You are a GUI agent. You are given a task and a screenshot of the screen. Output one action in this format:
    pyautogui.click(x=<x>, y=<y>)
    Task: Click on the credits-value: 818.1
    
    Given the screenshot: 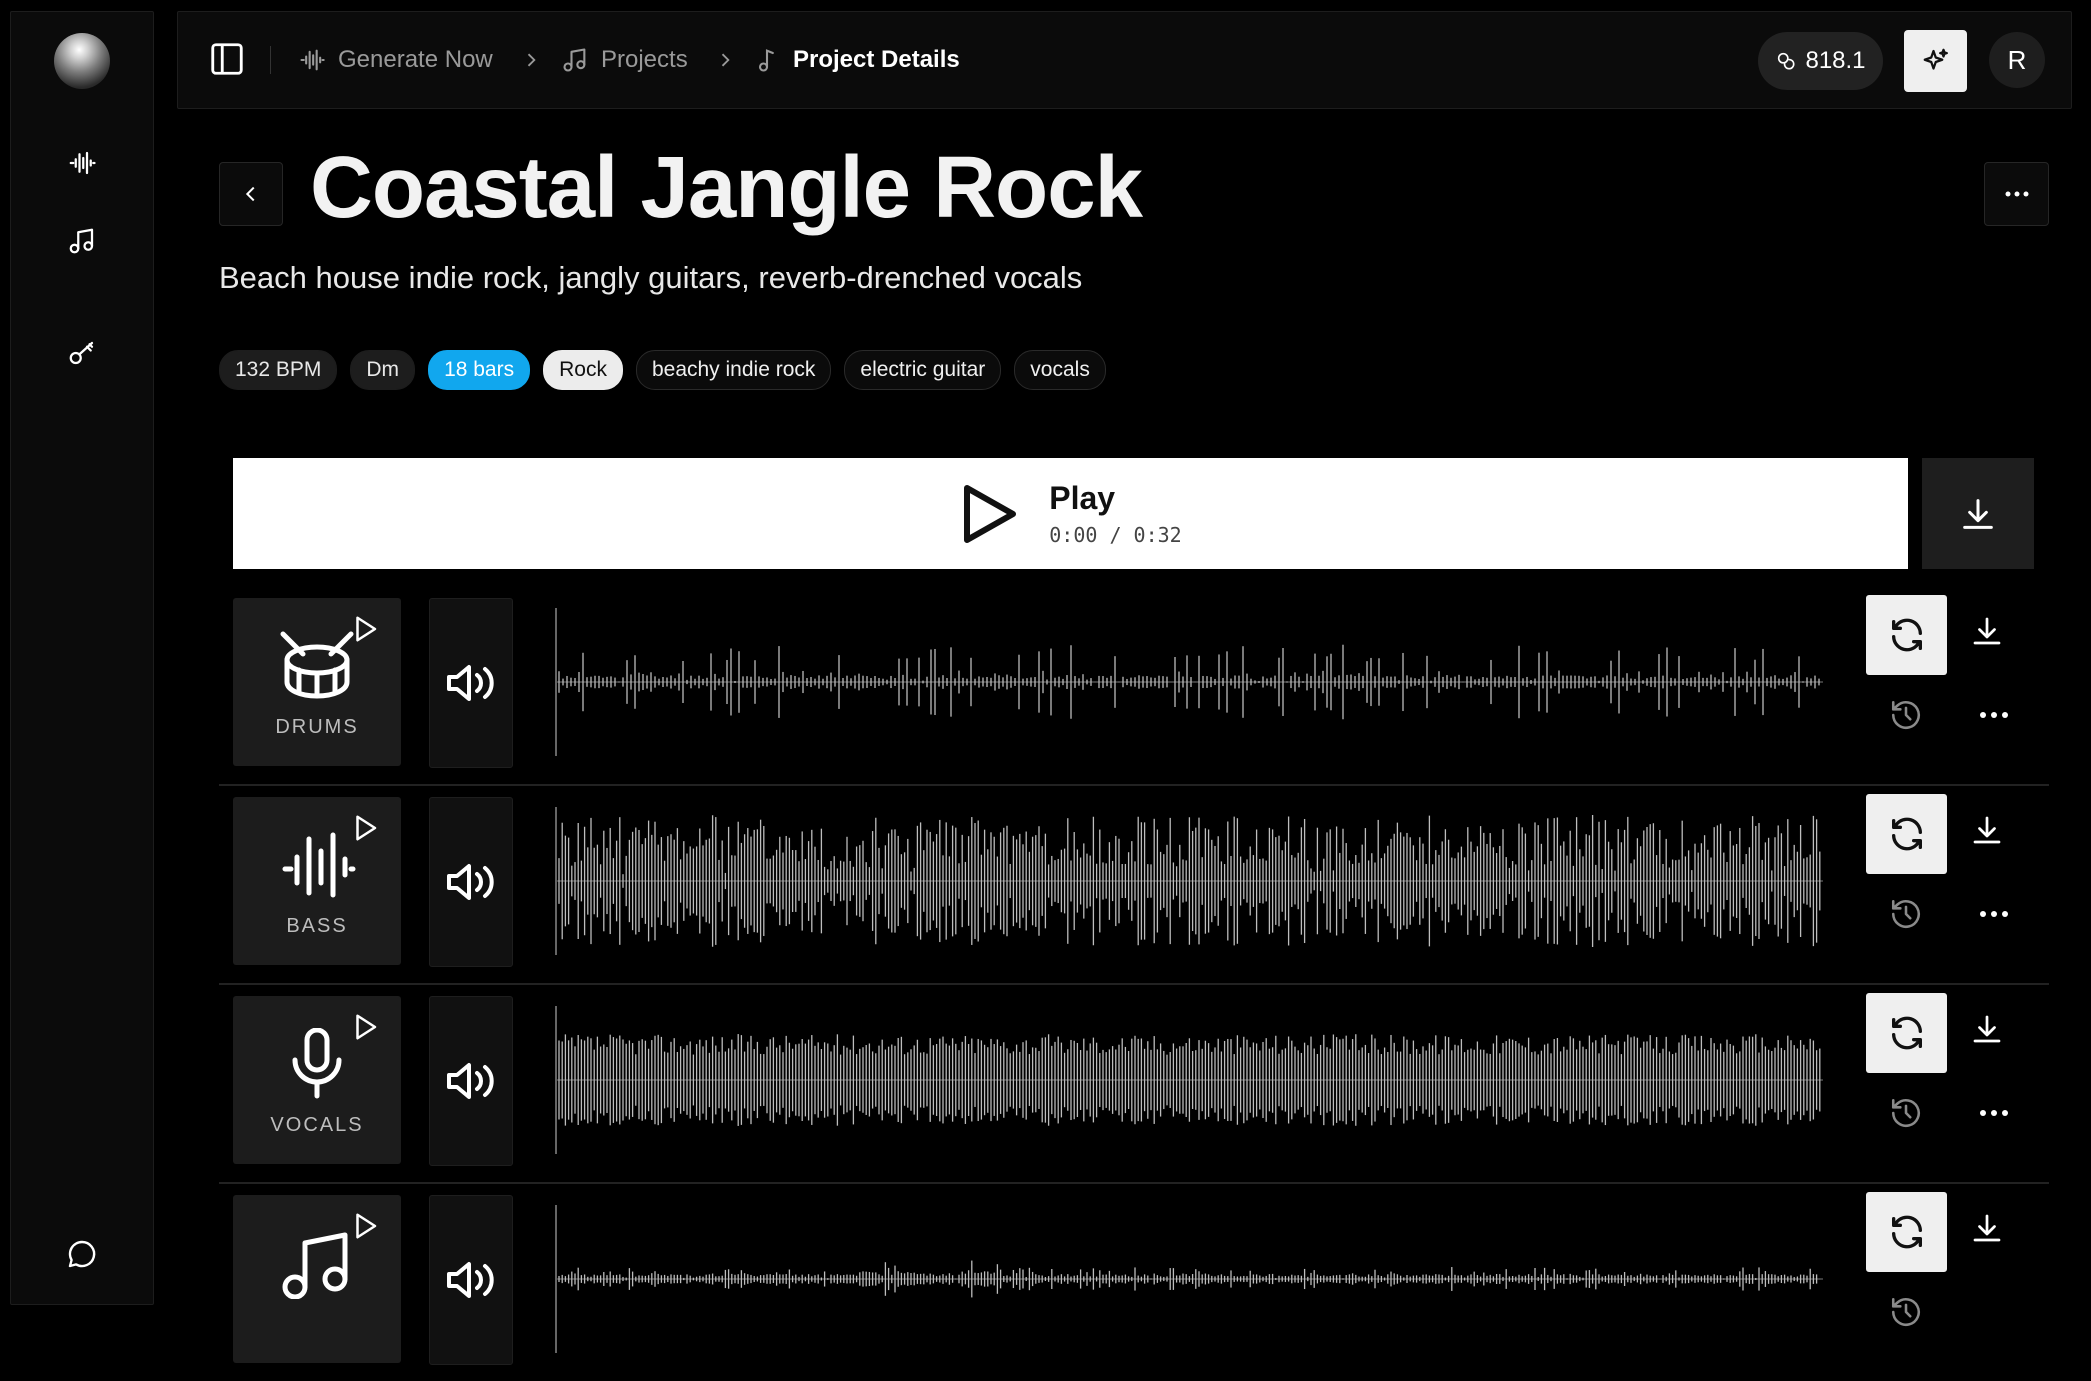 What is the action you would take?
    pyautogui.click(x=1835, y=60)
    